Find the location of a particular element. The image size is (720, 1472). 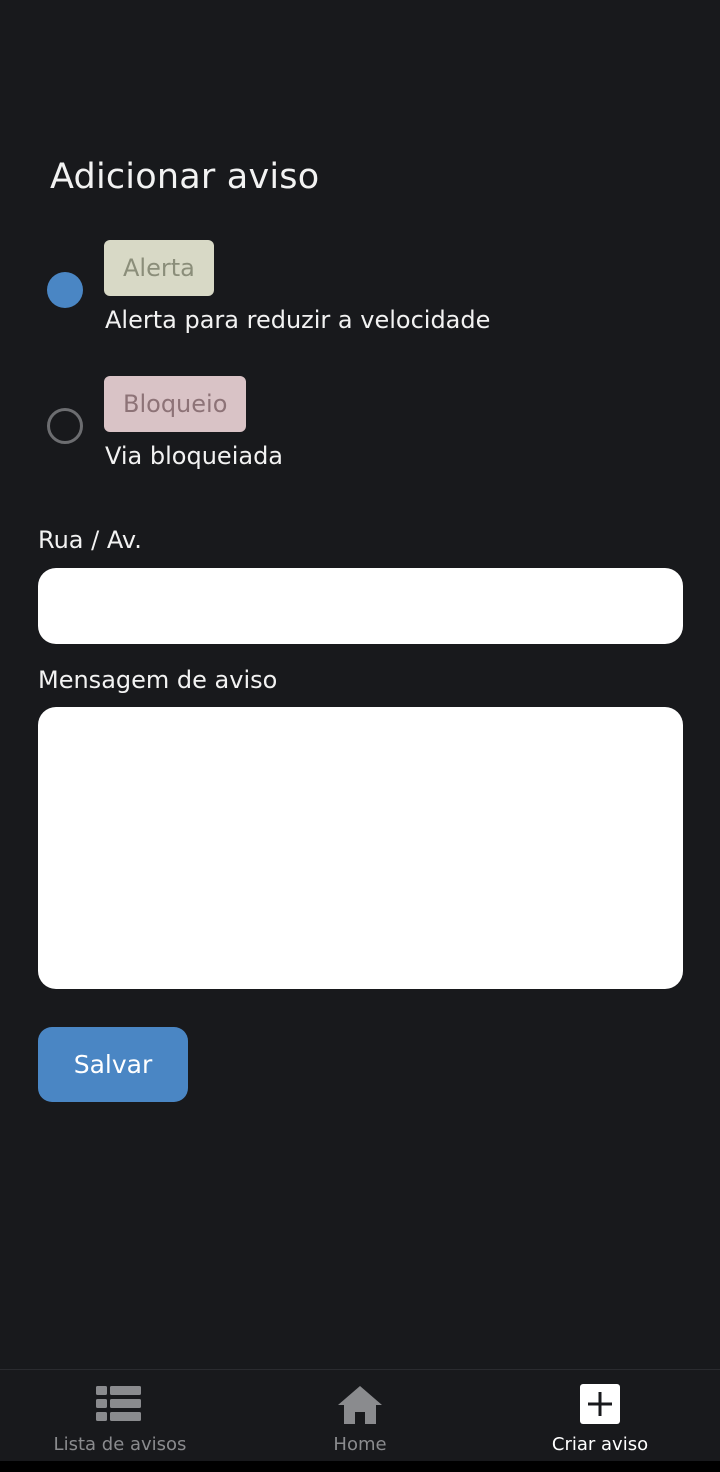

nav-item-home: Home is located at coordinates (360, 1416).